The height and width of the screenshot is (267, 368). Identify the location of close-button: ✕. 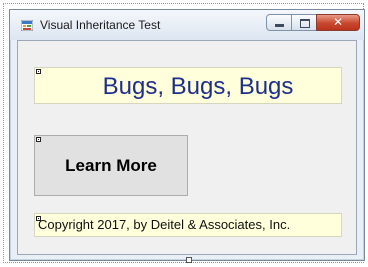
(338, 22).